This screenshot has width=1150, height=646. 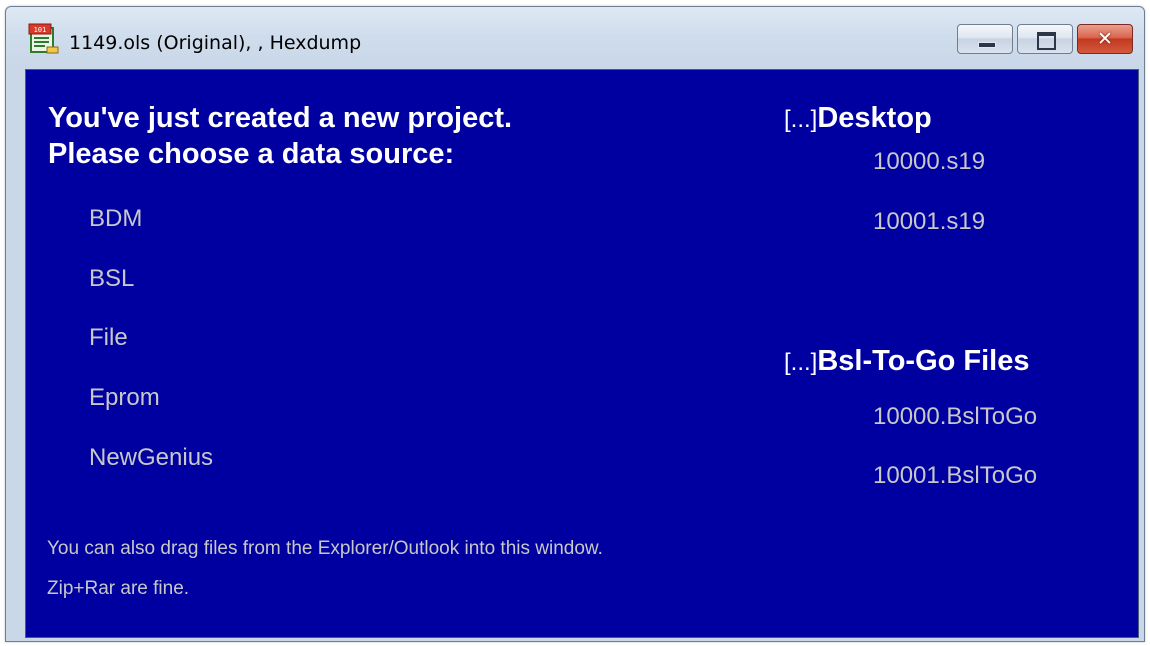 I want to click on heading-line-1: You've just created a new project., so click(x=280, y=118).